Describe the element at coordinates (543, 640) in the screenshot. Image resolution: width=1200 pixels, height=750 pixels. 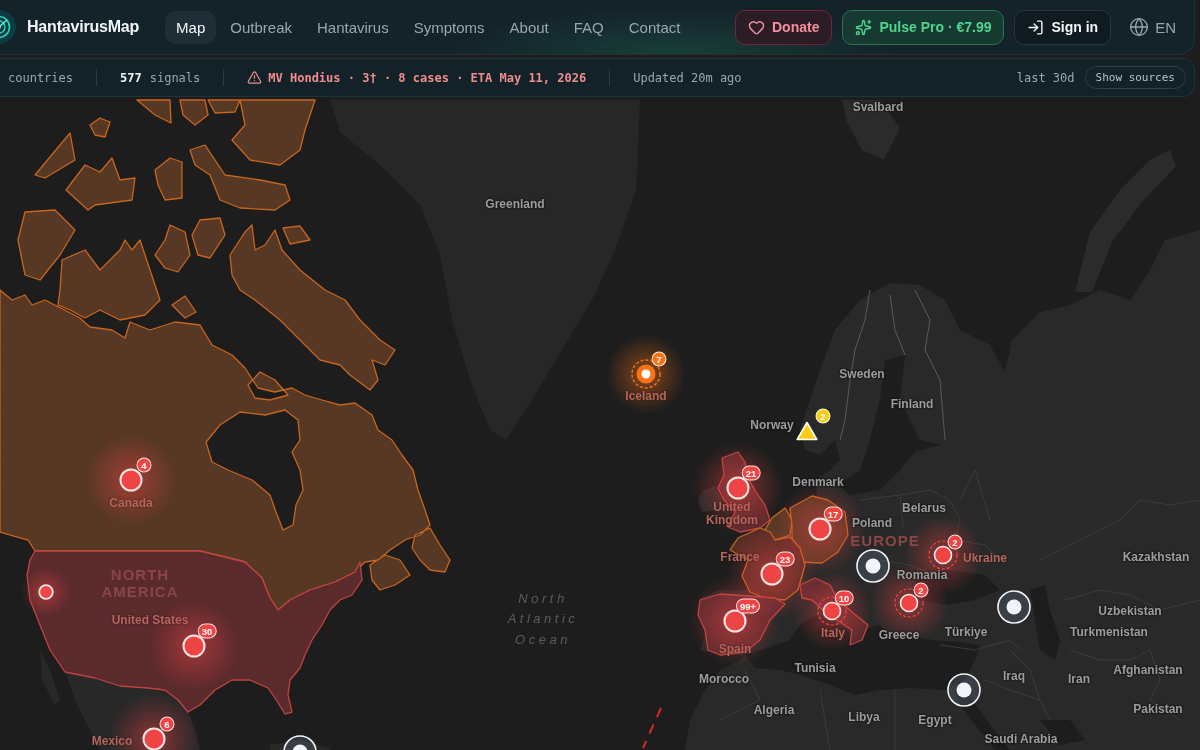
I see `ocean-label: Ocean` at that location.